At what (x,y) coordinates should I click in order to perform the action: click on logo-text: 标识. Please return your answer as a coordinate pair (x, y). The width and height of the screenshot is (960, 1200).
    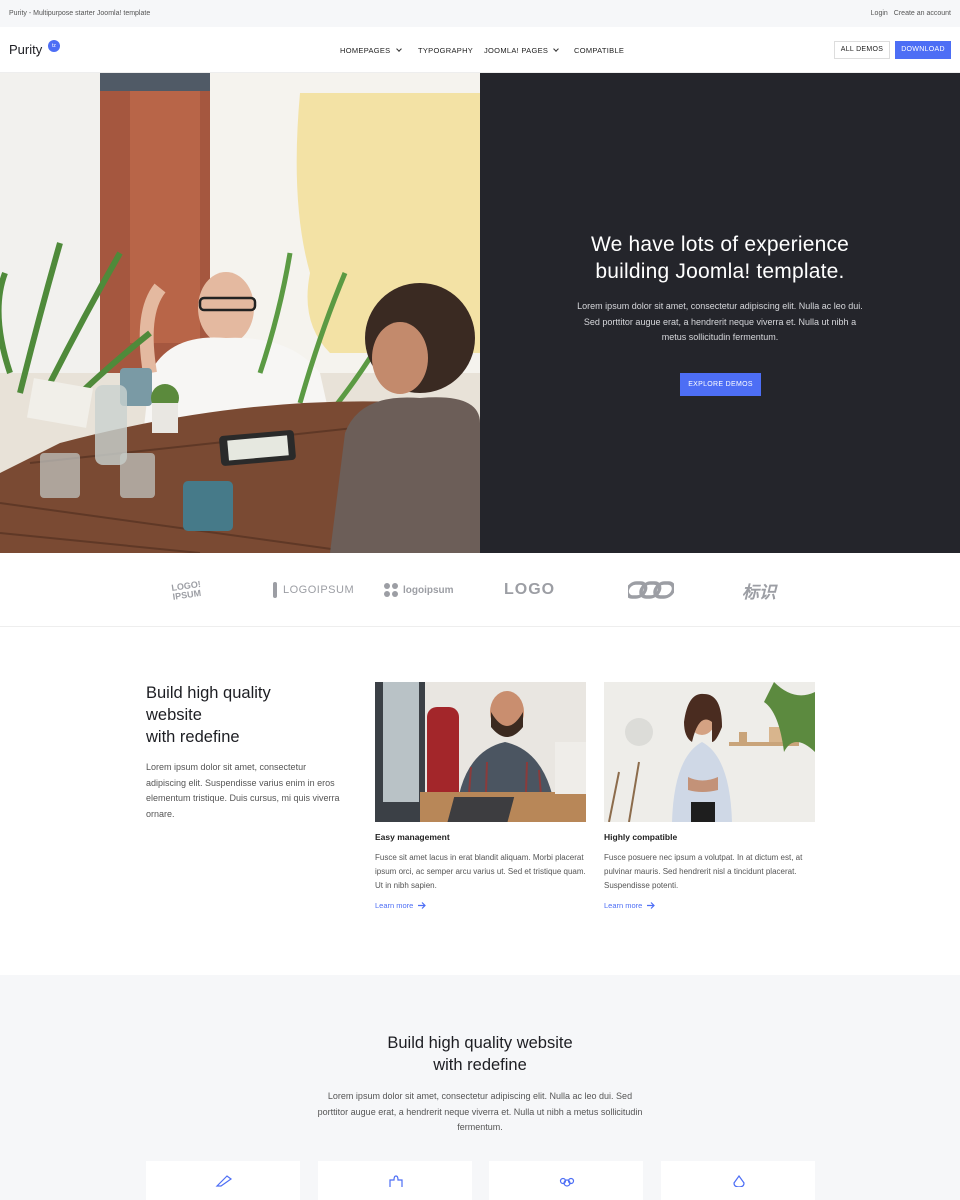
    Looking at the image, I should click on (759, 592).